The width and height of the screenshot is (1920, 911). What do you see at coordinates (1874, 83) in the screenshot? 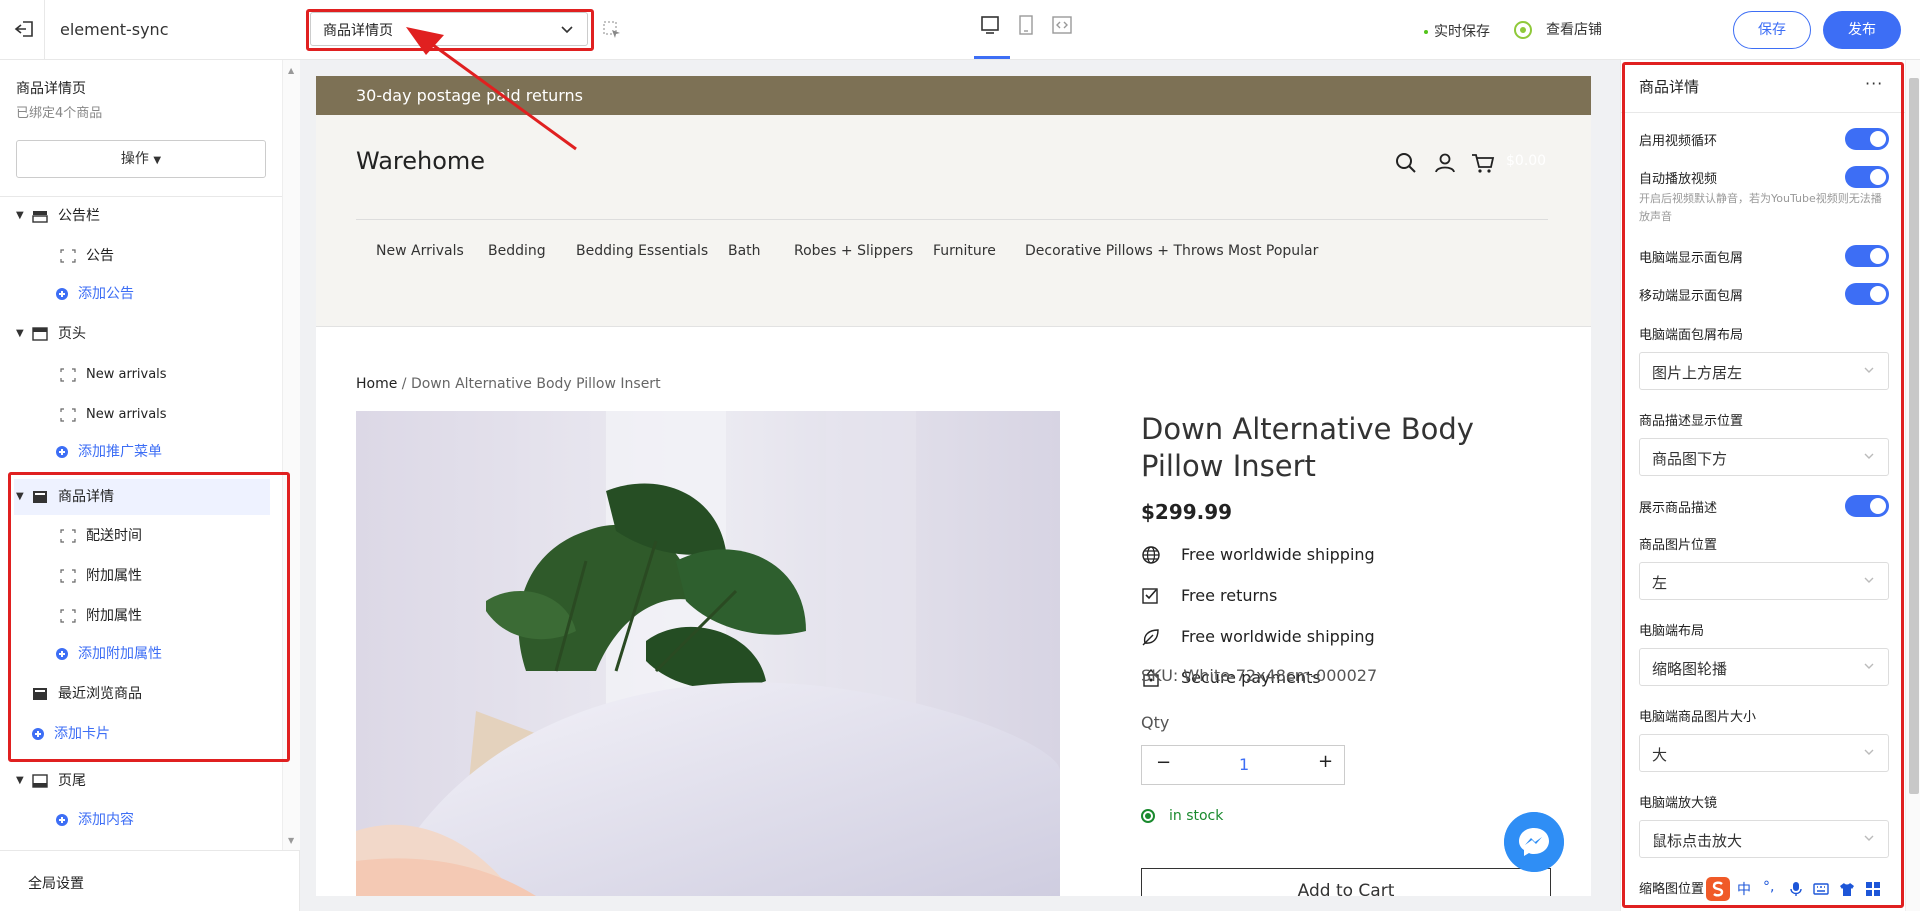
I see `more-icon: ···` at bounding box center [1874, 83].